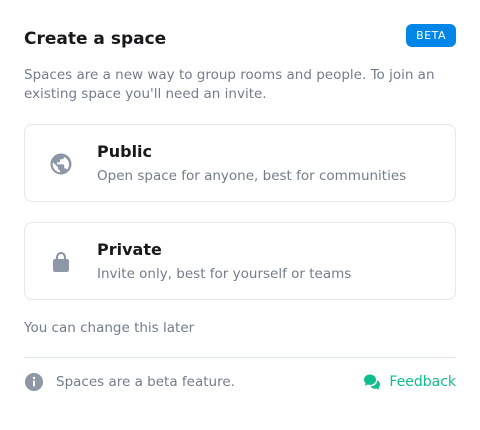  I want to click on beta-feature-text: Spaces are a beta feature., so click(145, 382).